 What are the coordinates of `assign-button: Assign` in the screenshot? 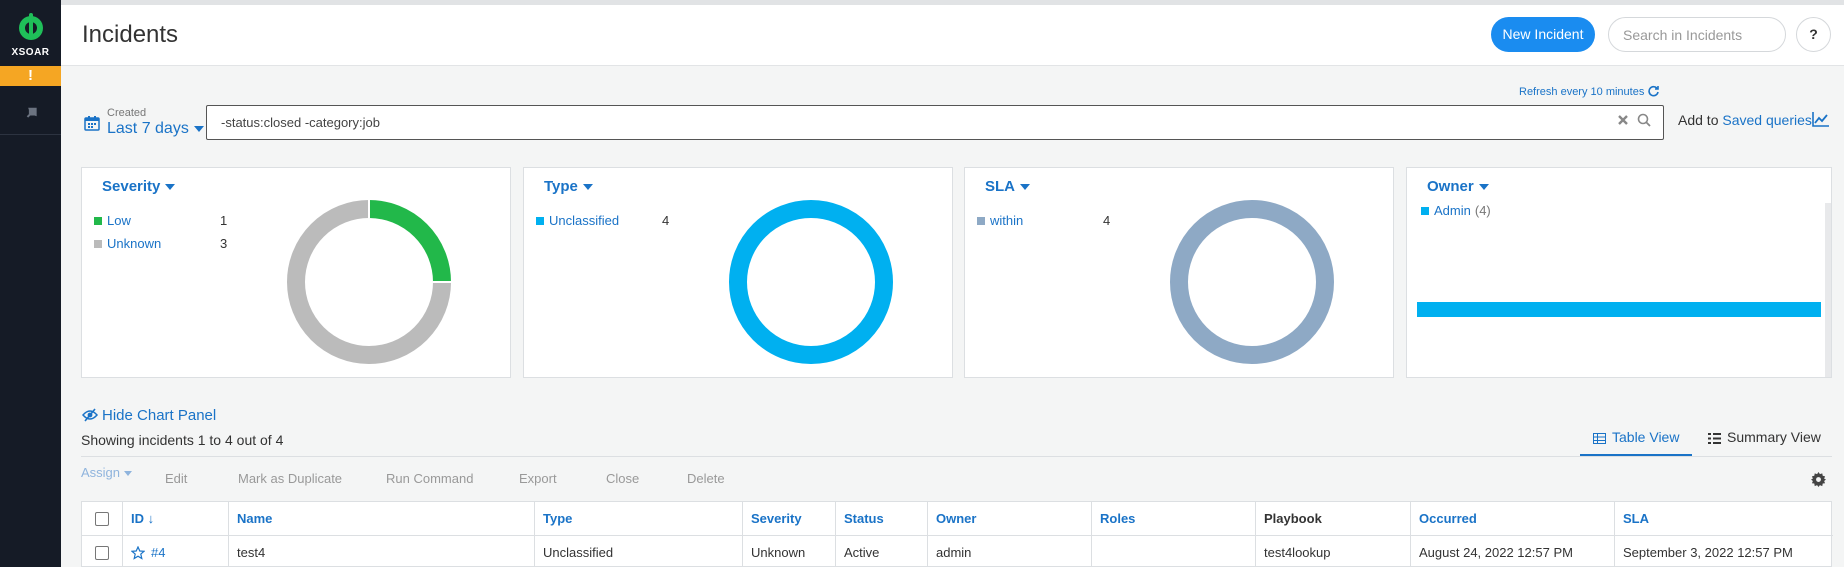 It's located at (107, 472).